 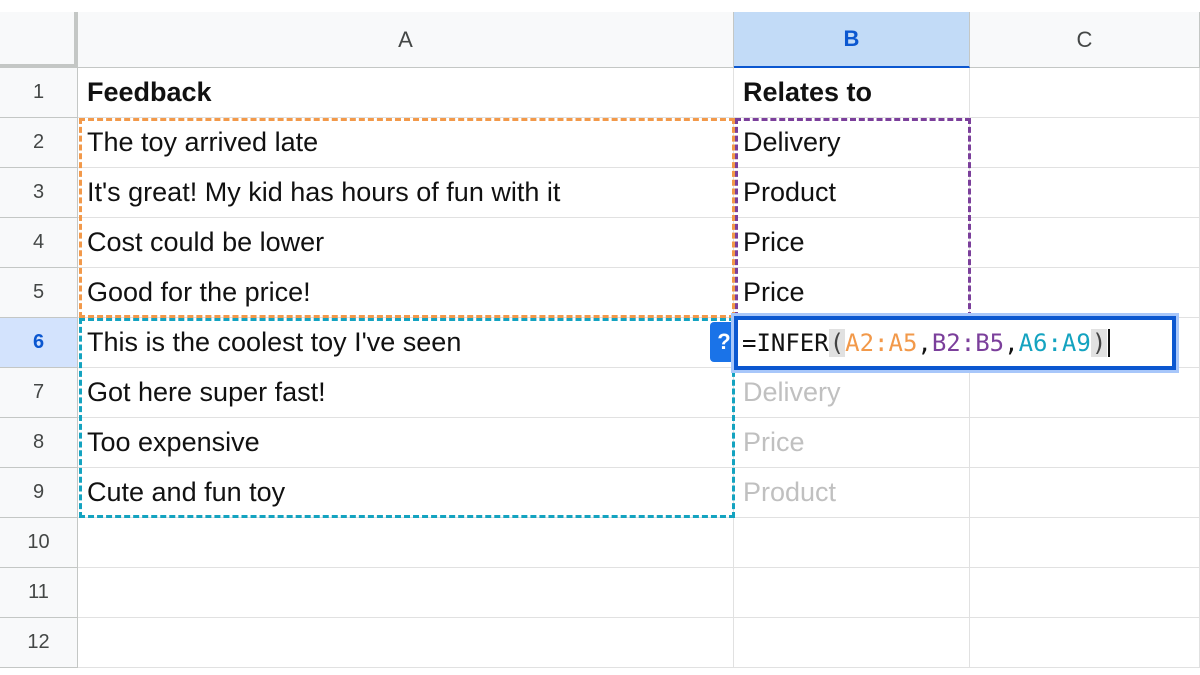 I want to click on cell-c7, so click(x=1085, y=393).